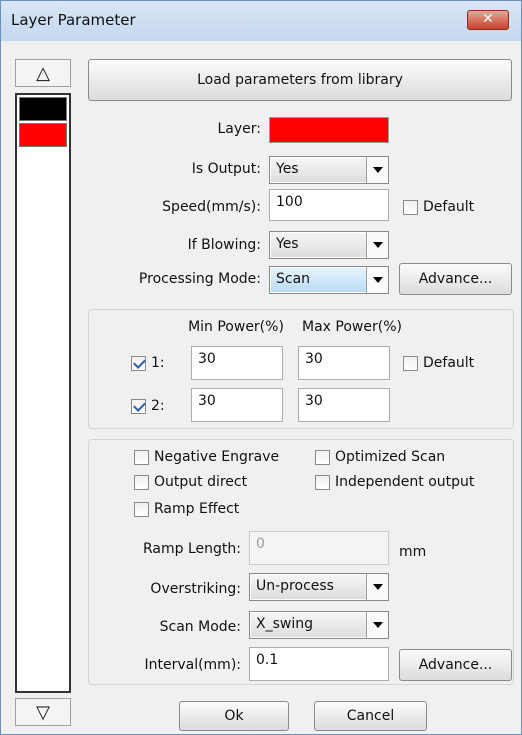  I want to click on max-power-header: Max Power(%), so click(352, 327).